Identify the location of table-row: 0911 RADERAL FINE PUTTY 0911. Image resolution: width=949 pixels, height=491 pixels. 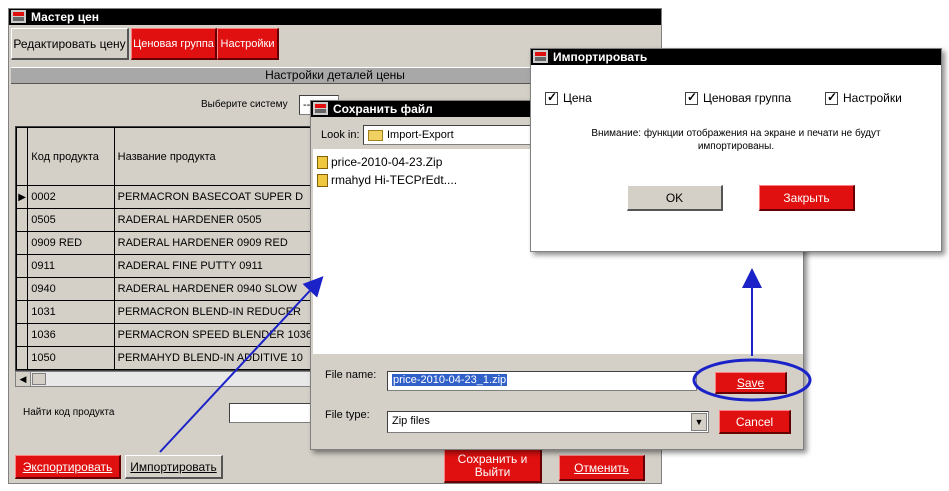
(165, 266).